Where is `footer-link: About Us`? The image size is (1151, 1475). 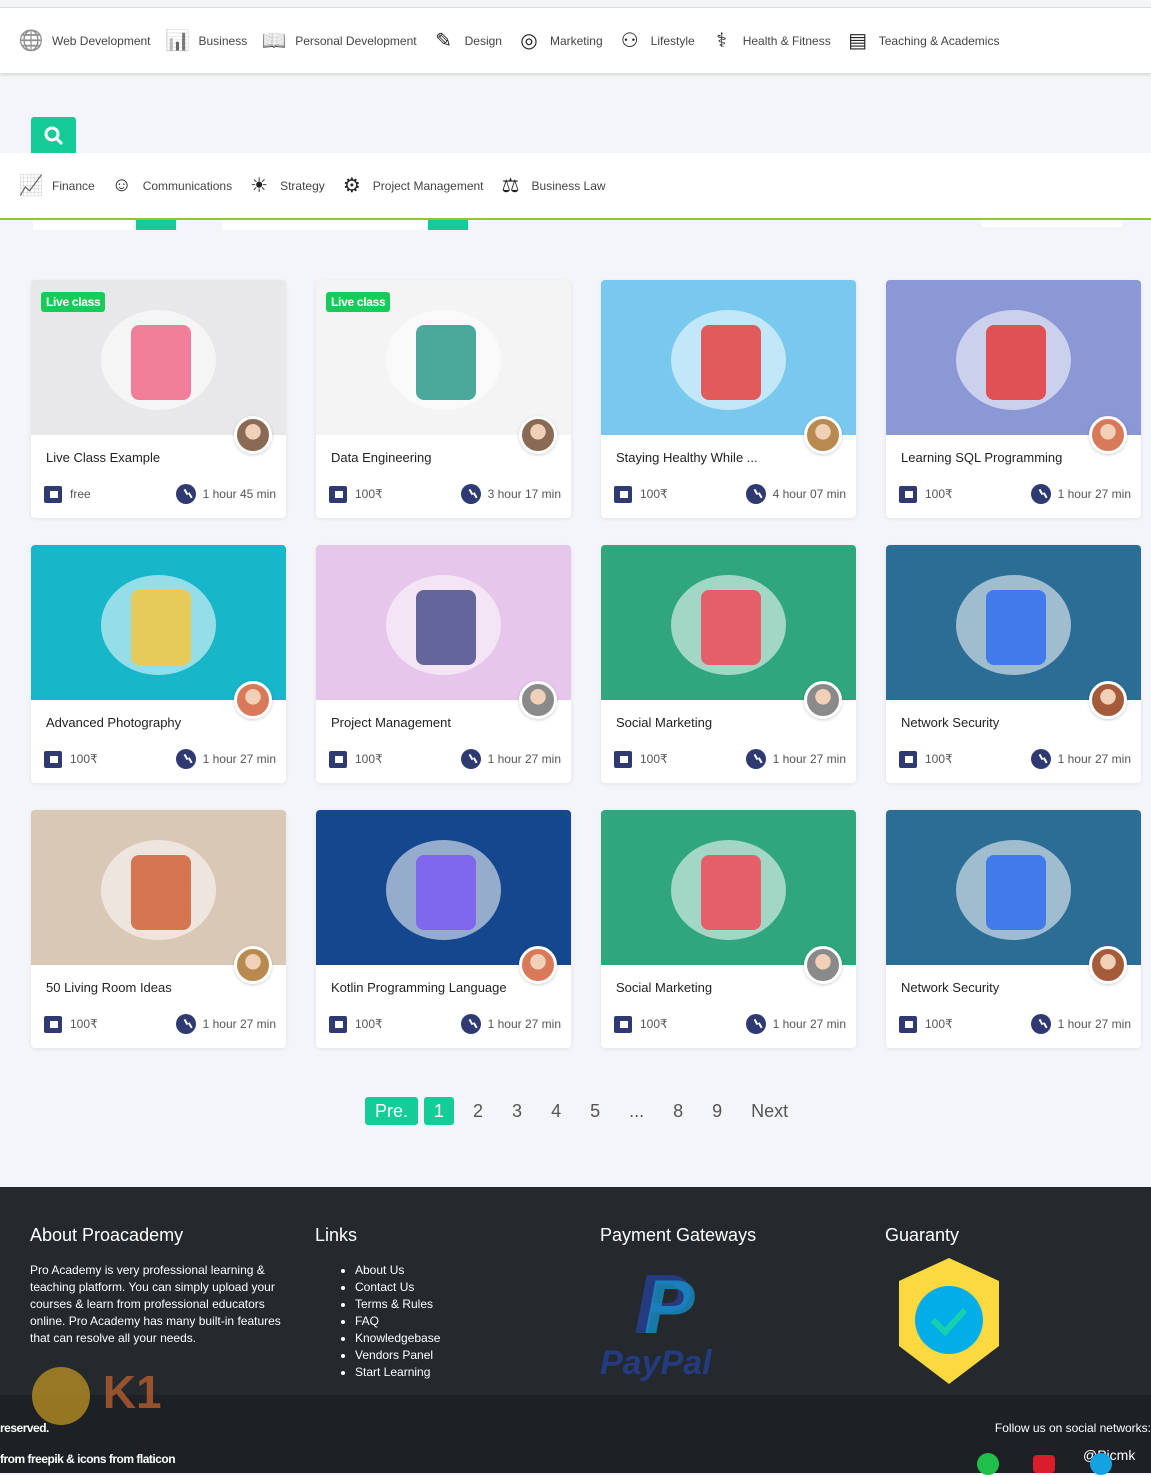
footer-link: About Us is located at coordinates (397, 1270).